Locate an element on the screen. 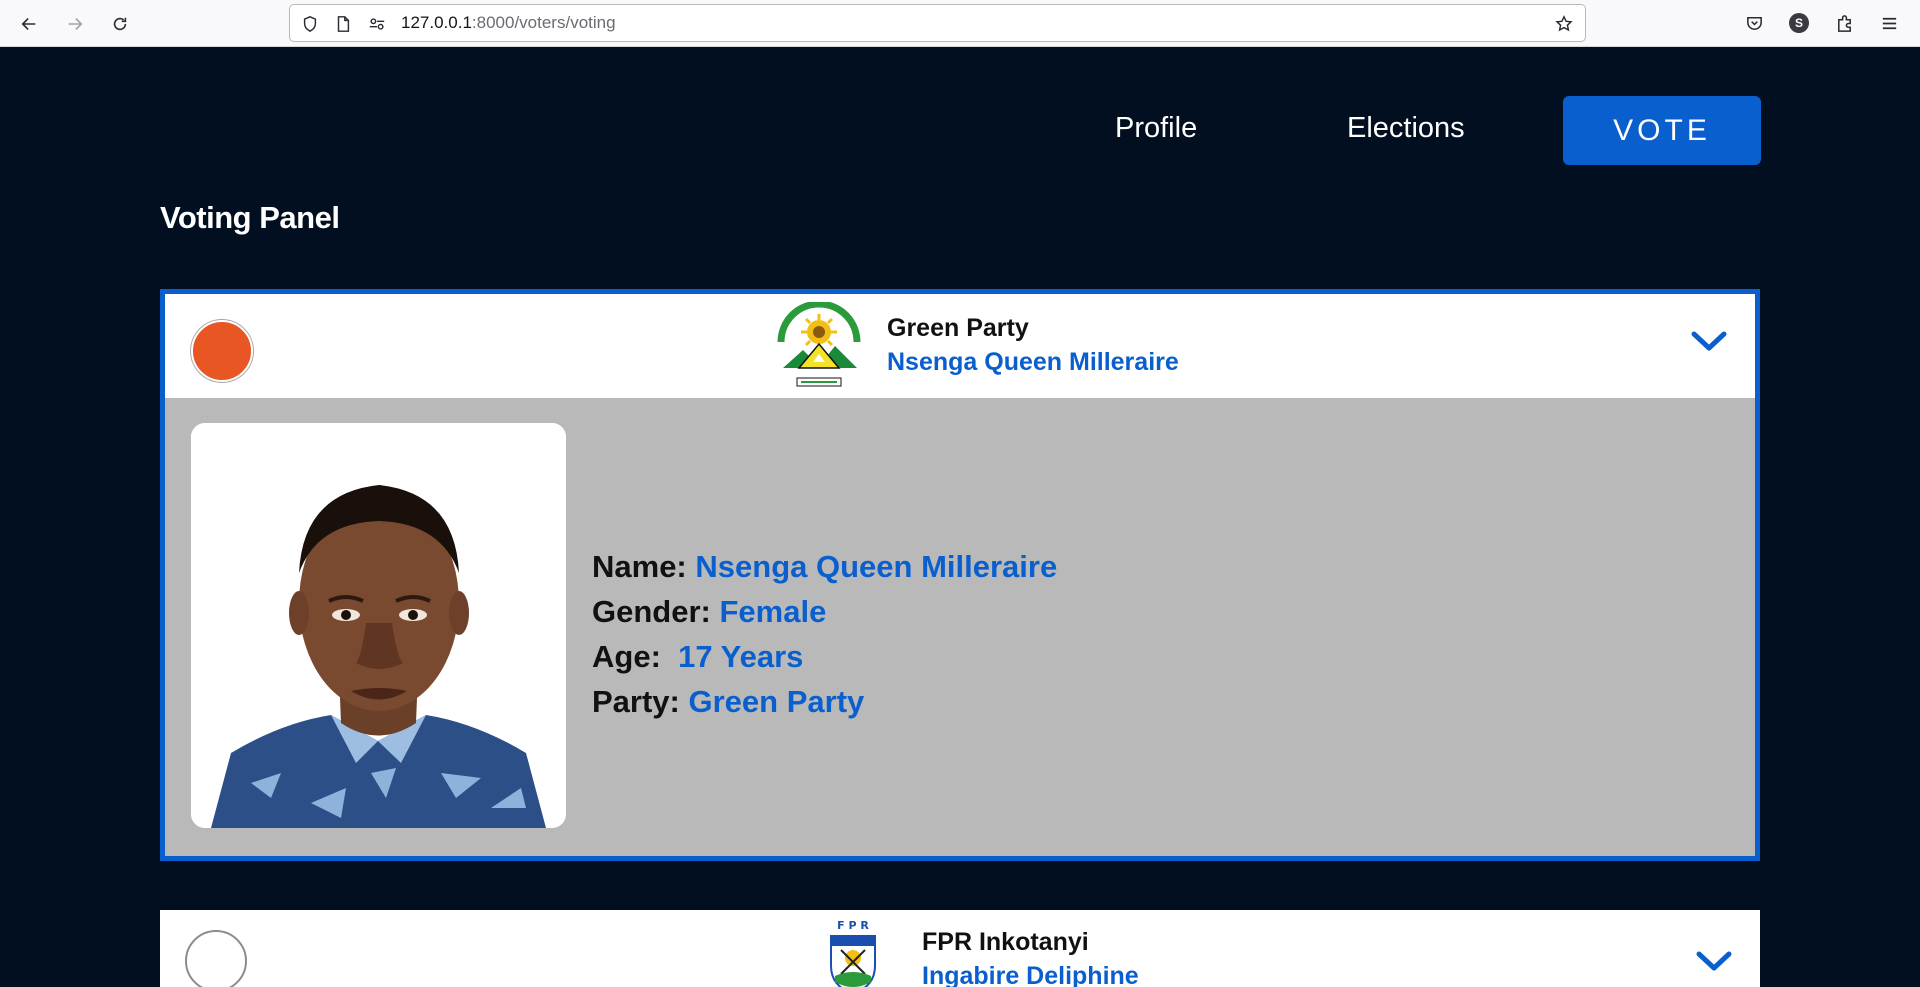 Image resolution: width=1920 pixels, height=987 pixels. party-value: Green Party is located at coordinates (776, 701).